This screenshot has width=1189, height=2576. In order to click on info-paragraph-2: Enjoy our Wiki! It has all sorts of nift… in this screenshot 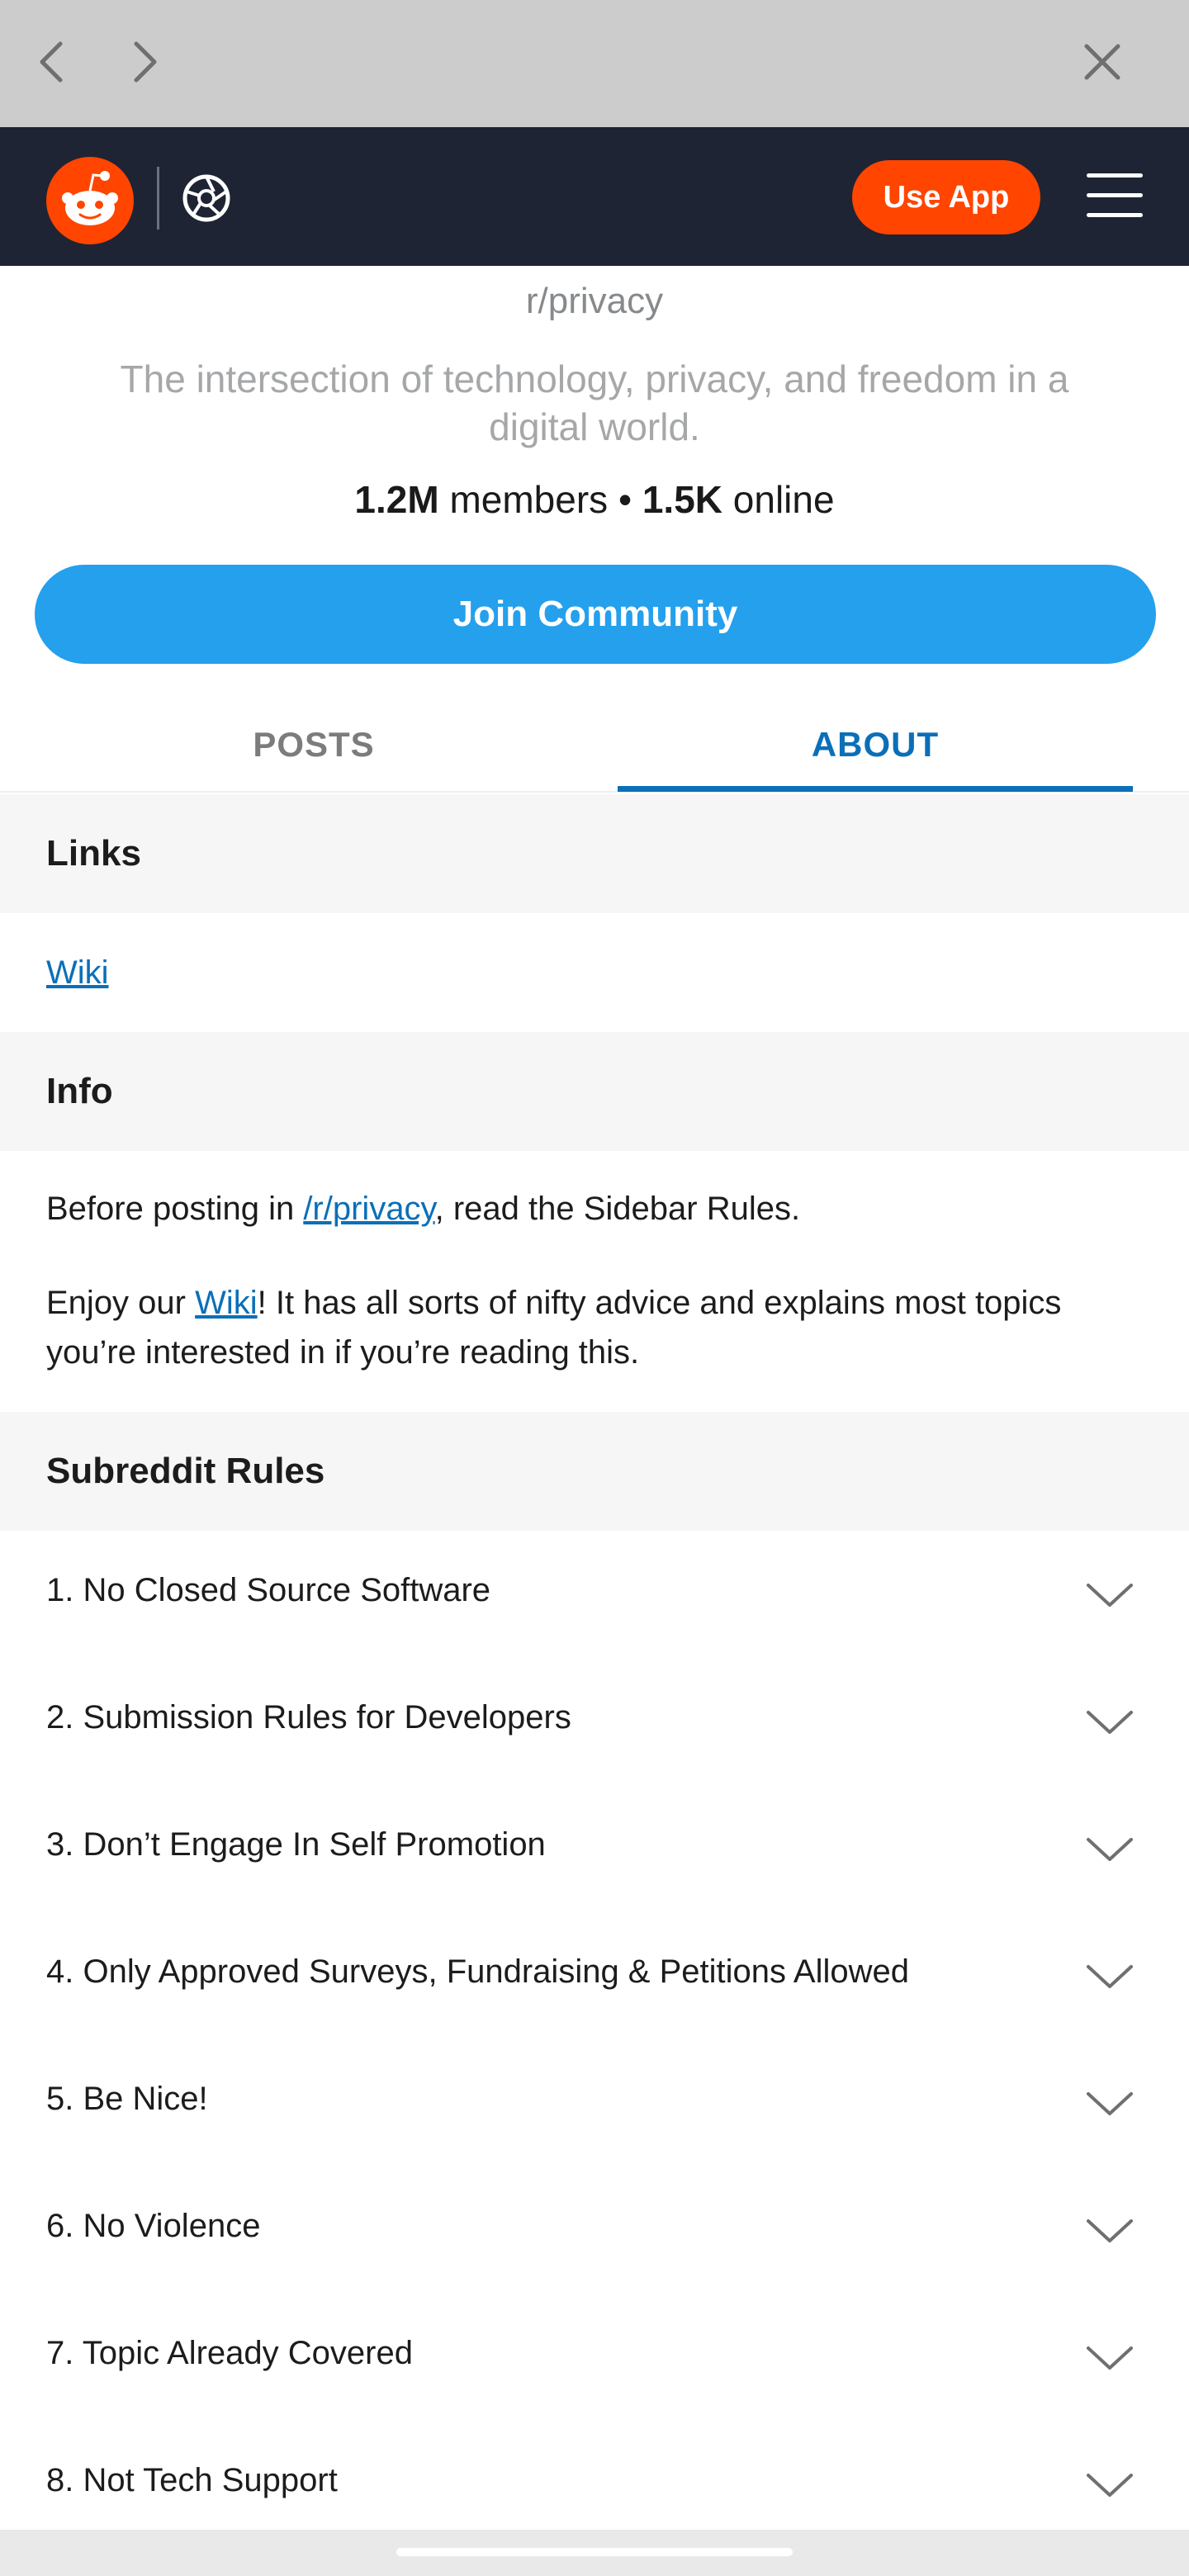, I will do `click(595, 1327)`.